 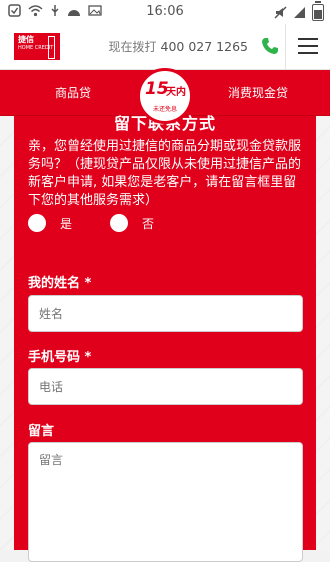 What do you see at coordinates (270, 46) in the screenshot?
I see `phone-icon` at bounding box center [270, 46].